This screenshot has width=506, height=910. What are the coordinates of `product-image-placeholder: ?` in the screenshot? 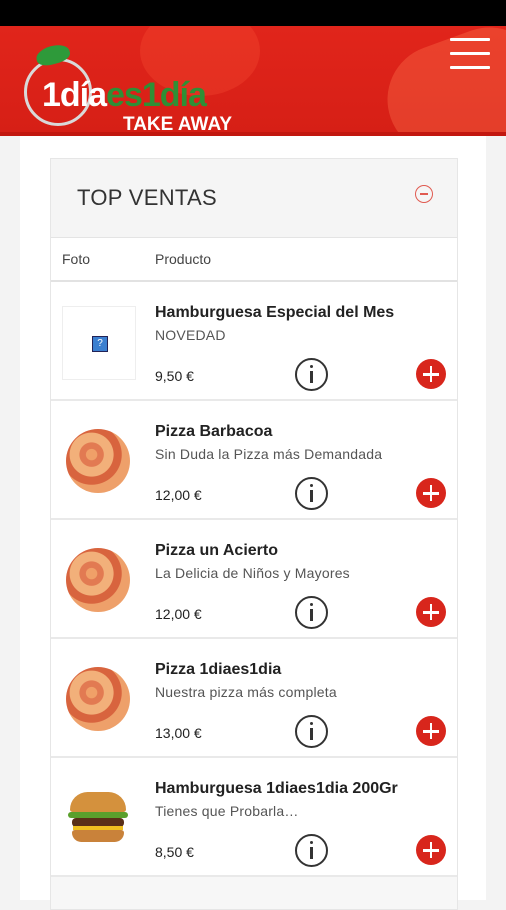 It's located at (99, 343).